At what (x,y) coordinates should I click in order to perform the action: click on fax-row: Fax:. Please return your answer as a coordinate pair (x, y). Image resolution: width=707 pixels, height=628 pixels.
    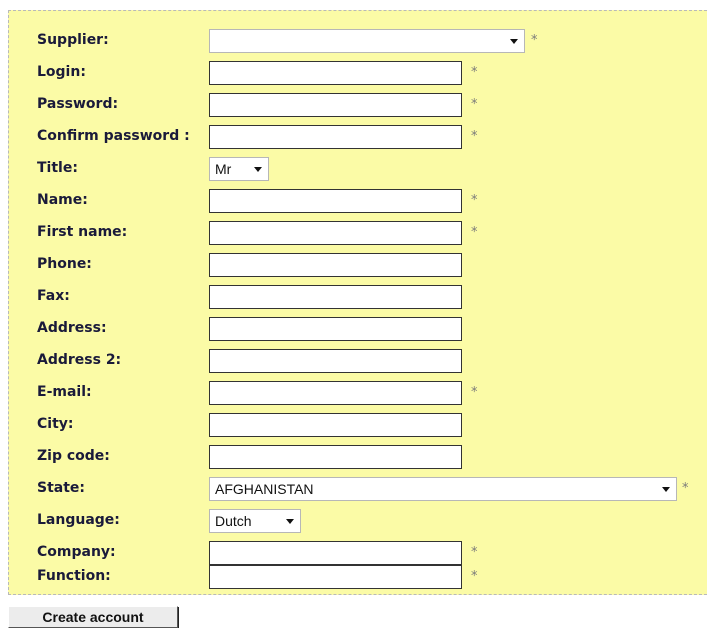
    Looking at the image, I should click on (358, 297).